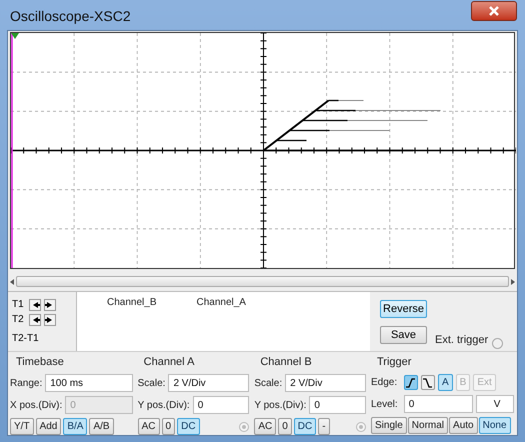 The height and width of the screenshot is (442, 525). I want to click on scroll-left-icon, so click(12, 281).